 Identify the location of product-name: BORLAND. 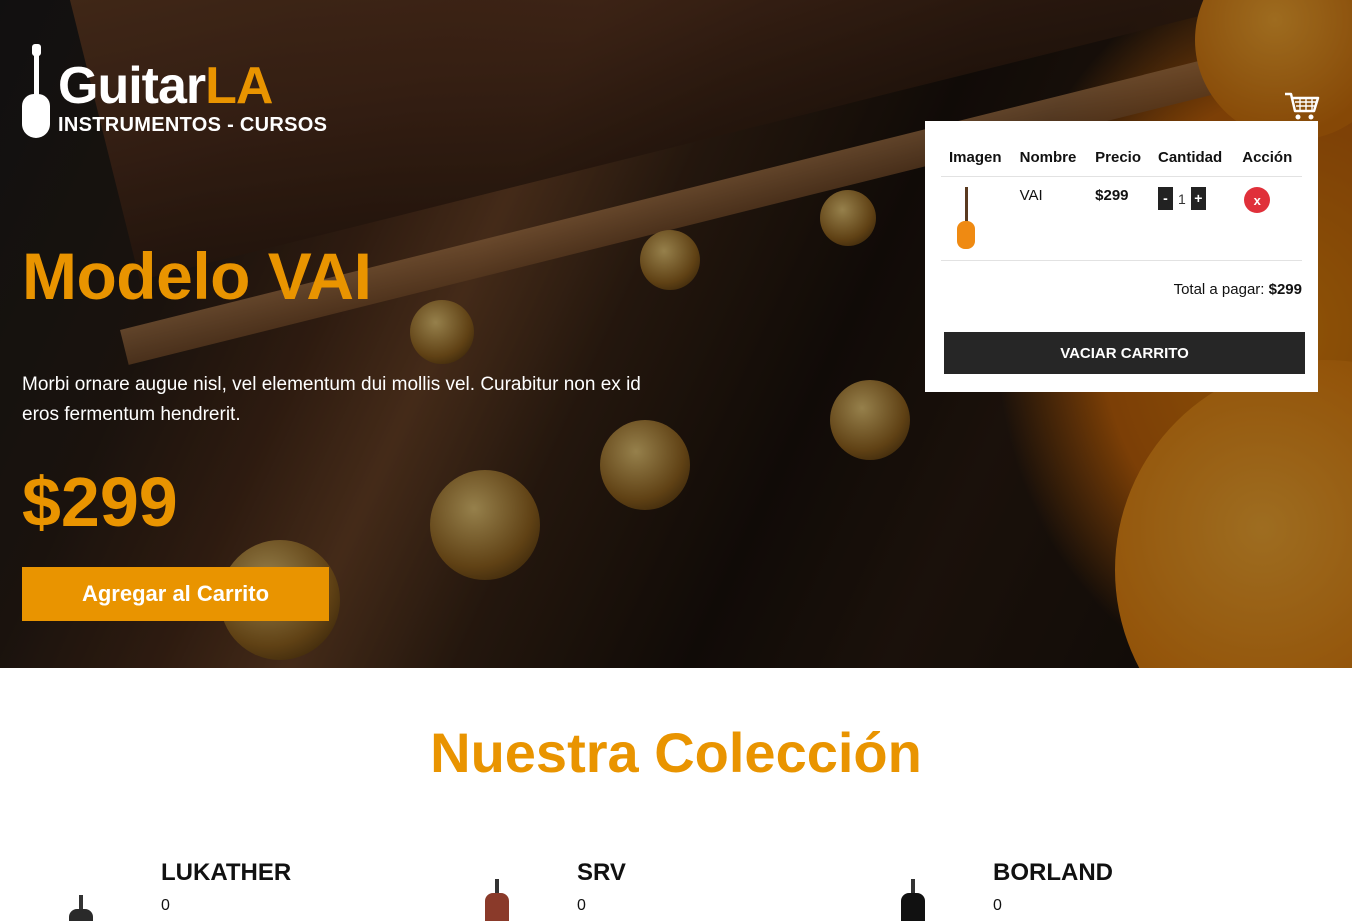
(1053, 872).